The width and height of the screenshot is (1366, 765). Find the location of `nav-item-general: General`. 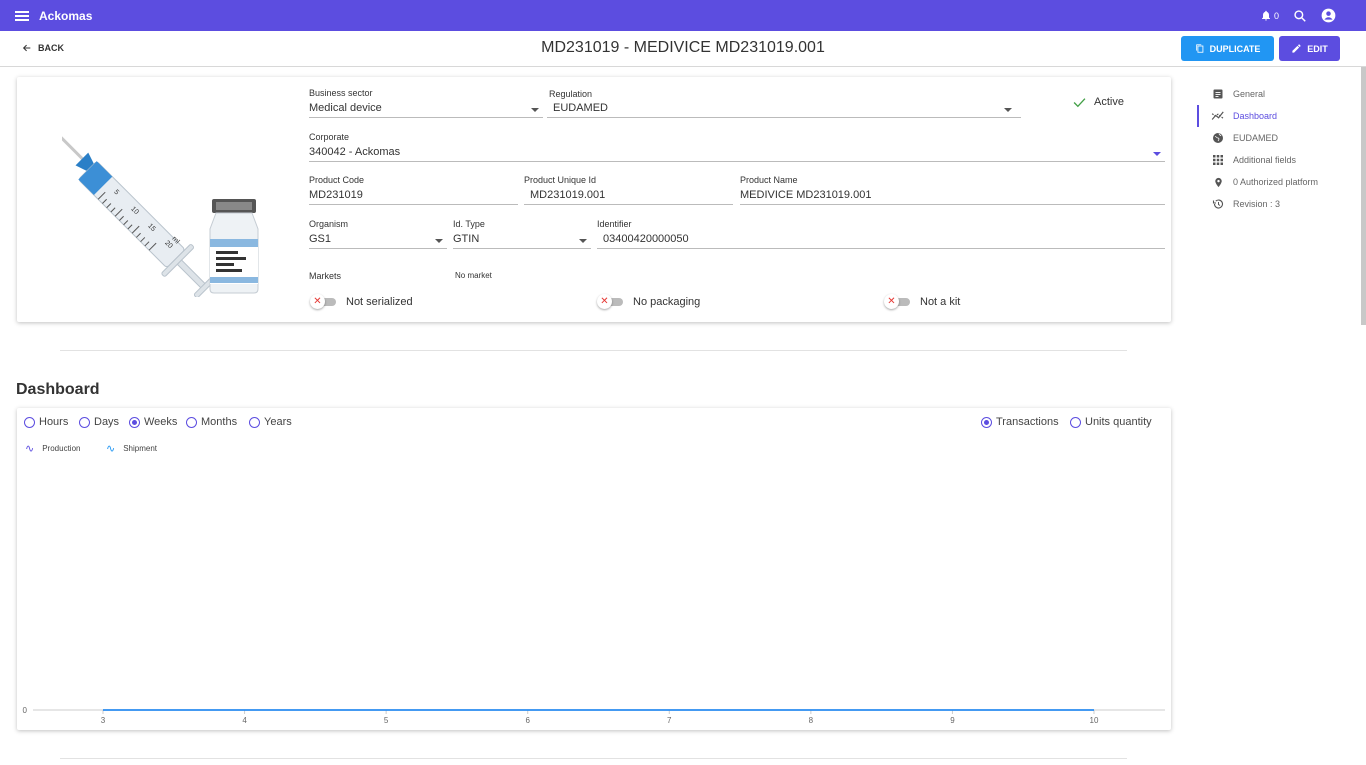

nav-item-general: General is located at coordinates (1277, 94).